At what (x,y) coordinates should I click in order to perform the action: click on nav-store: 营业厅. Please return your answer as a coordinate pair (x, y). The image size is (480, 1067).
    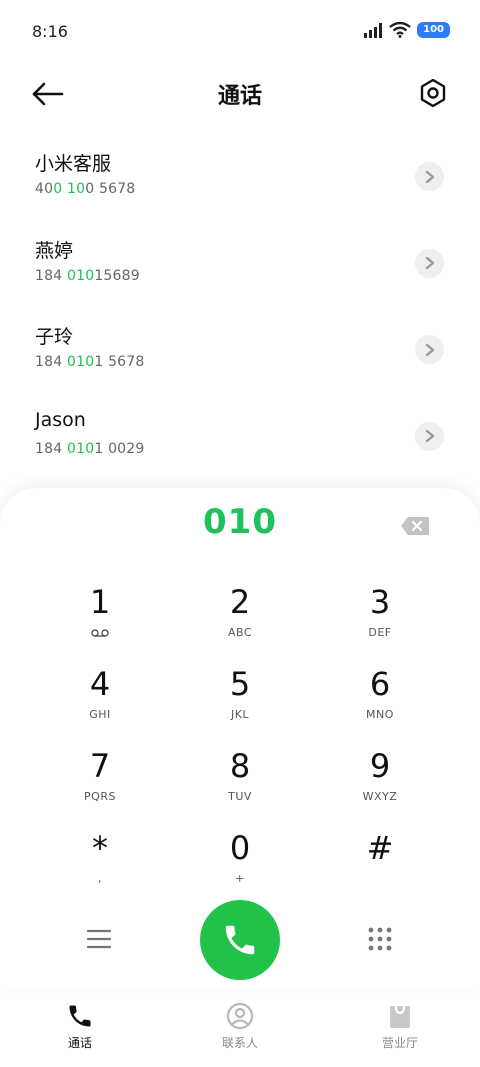
    Looking at the image, I should click on (400, 1028).